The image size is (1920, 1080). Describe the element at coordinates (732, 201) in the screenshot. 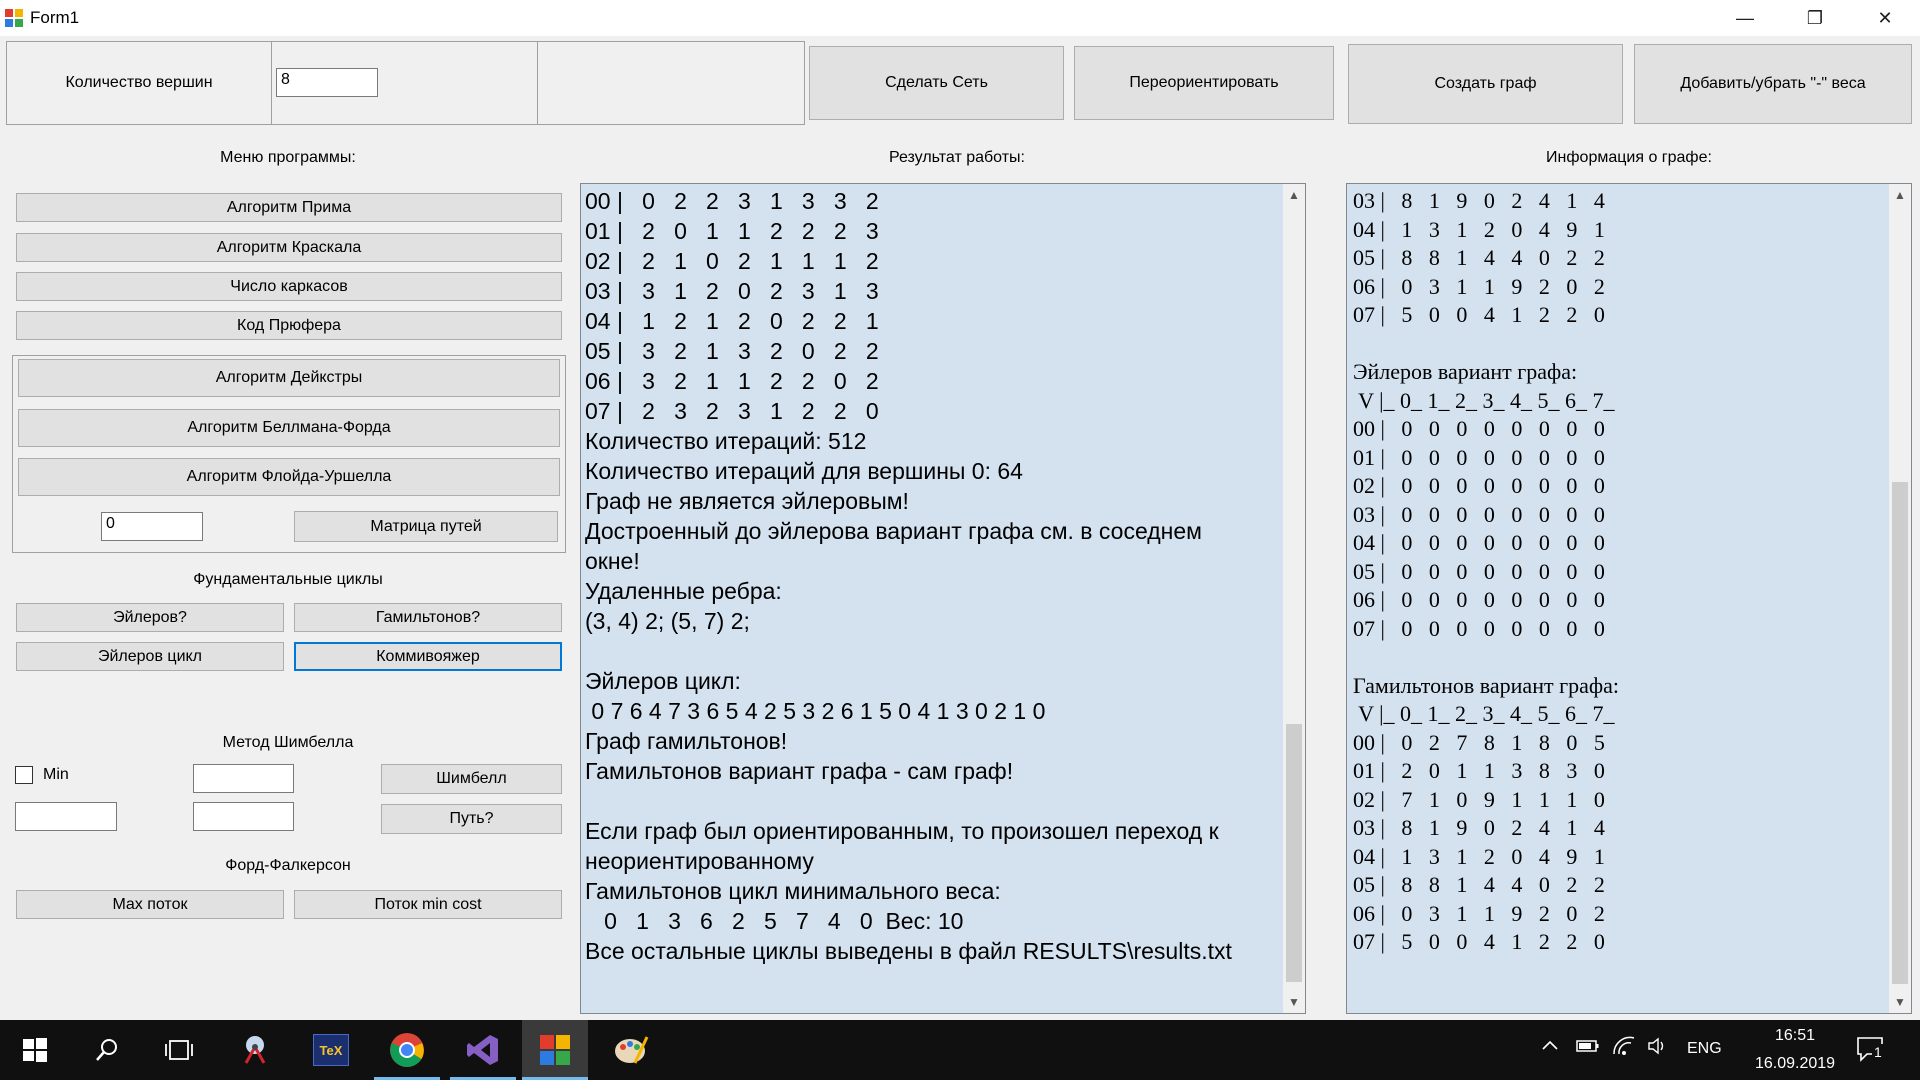

I see `result-line: 00 | 0 2 2 3 1 3 3 2` at that location.